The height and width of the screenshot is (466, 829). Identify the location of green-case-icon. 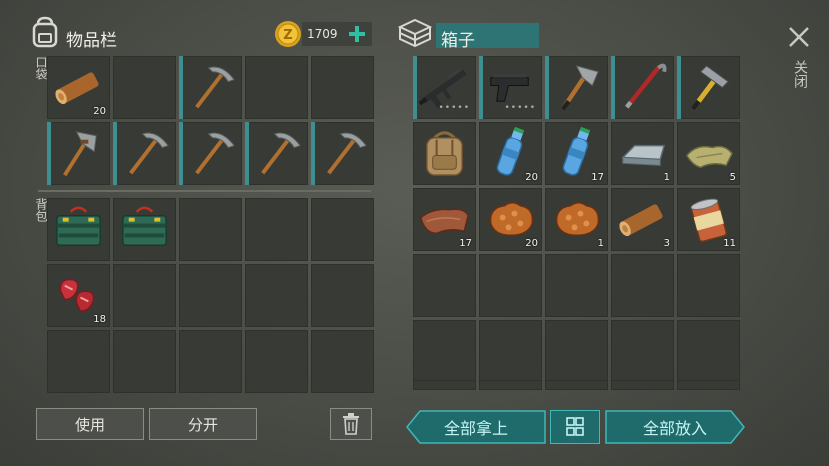
(78, 229).